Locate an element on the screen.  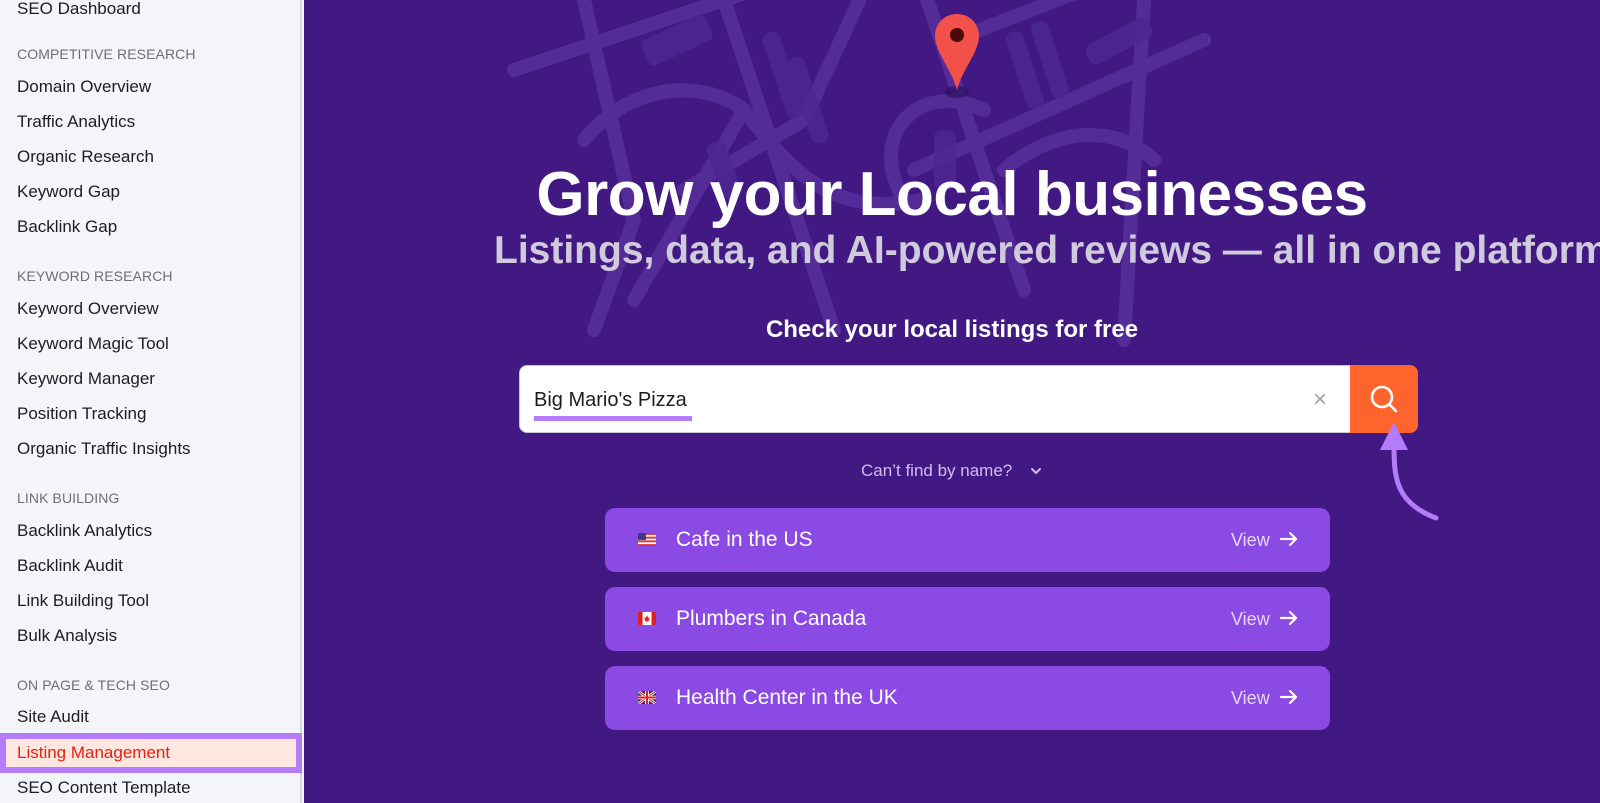
sidebar-item-bulk-analysis: Bulk Analysis is located at coordinates (67, 636).